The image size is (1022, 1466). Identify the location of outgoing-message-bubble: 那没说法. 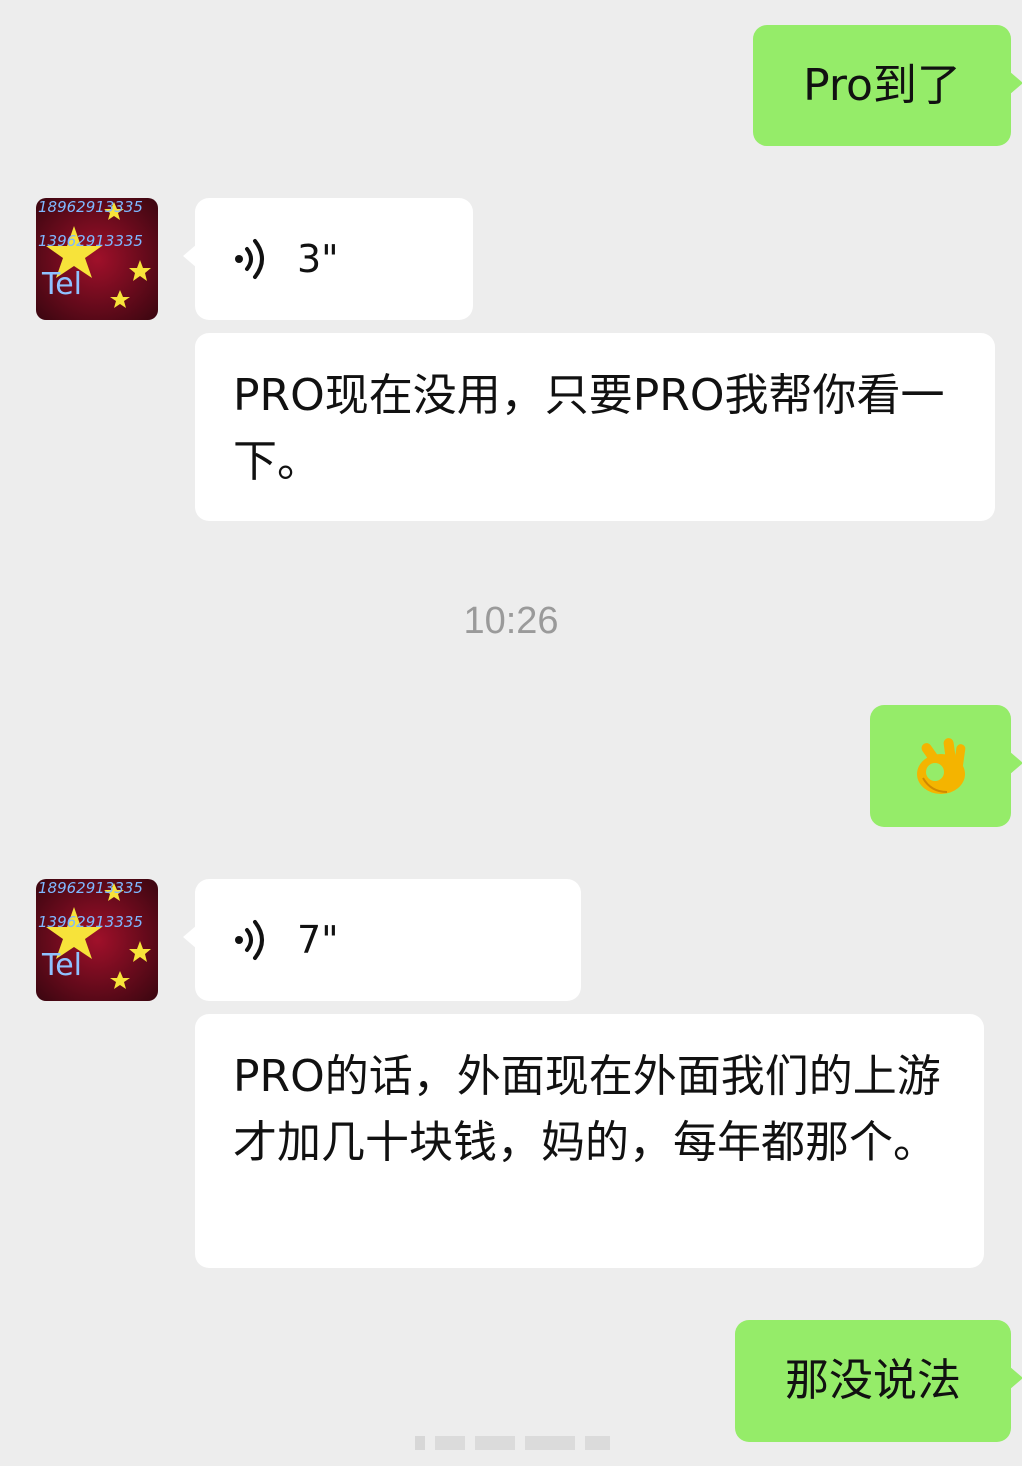
(878, 1381).